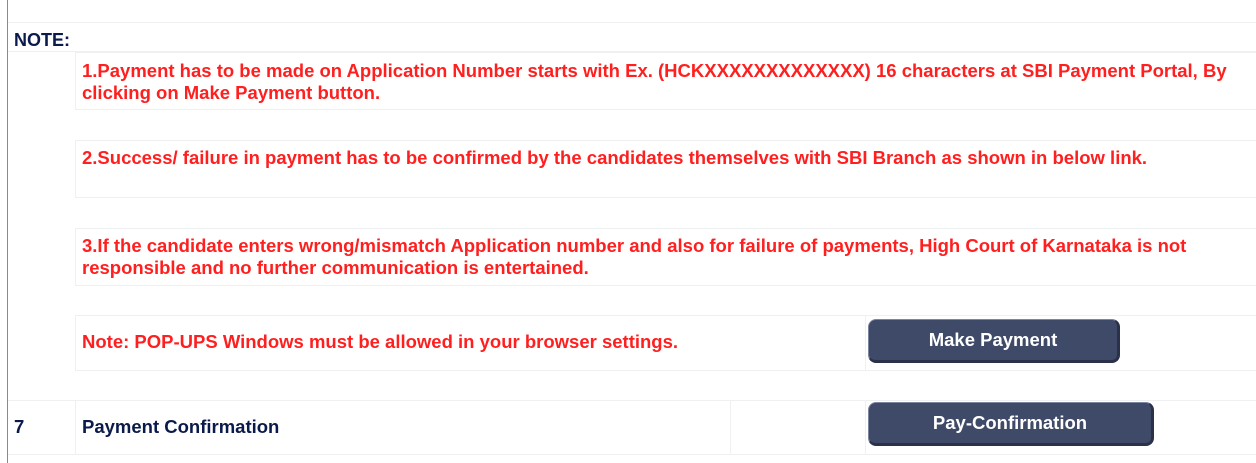 This screenshot has height=463, width=1256. What do you see at coordinates (1011, 424) in the screenshot?
I see `pay-confirmation-button: Pay-Confirmation` at bounding box center [1011, 424].